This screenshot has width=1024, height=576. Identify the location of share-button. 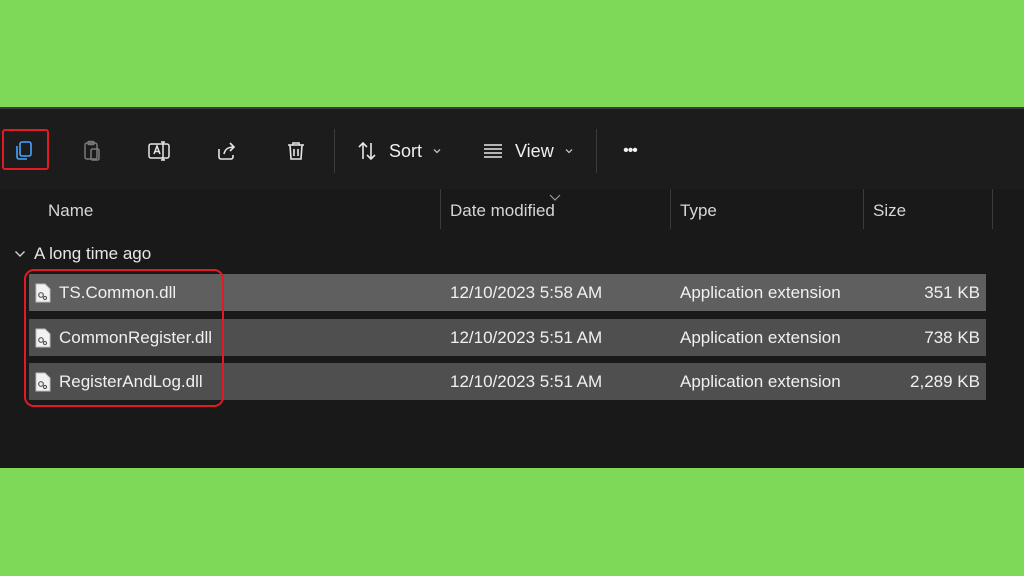
(227, 151).